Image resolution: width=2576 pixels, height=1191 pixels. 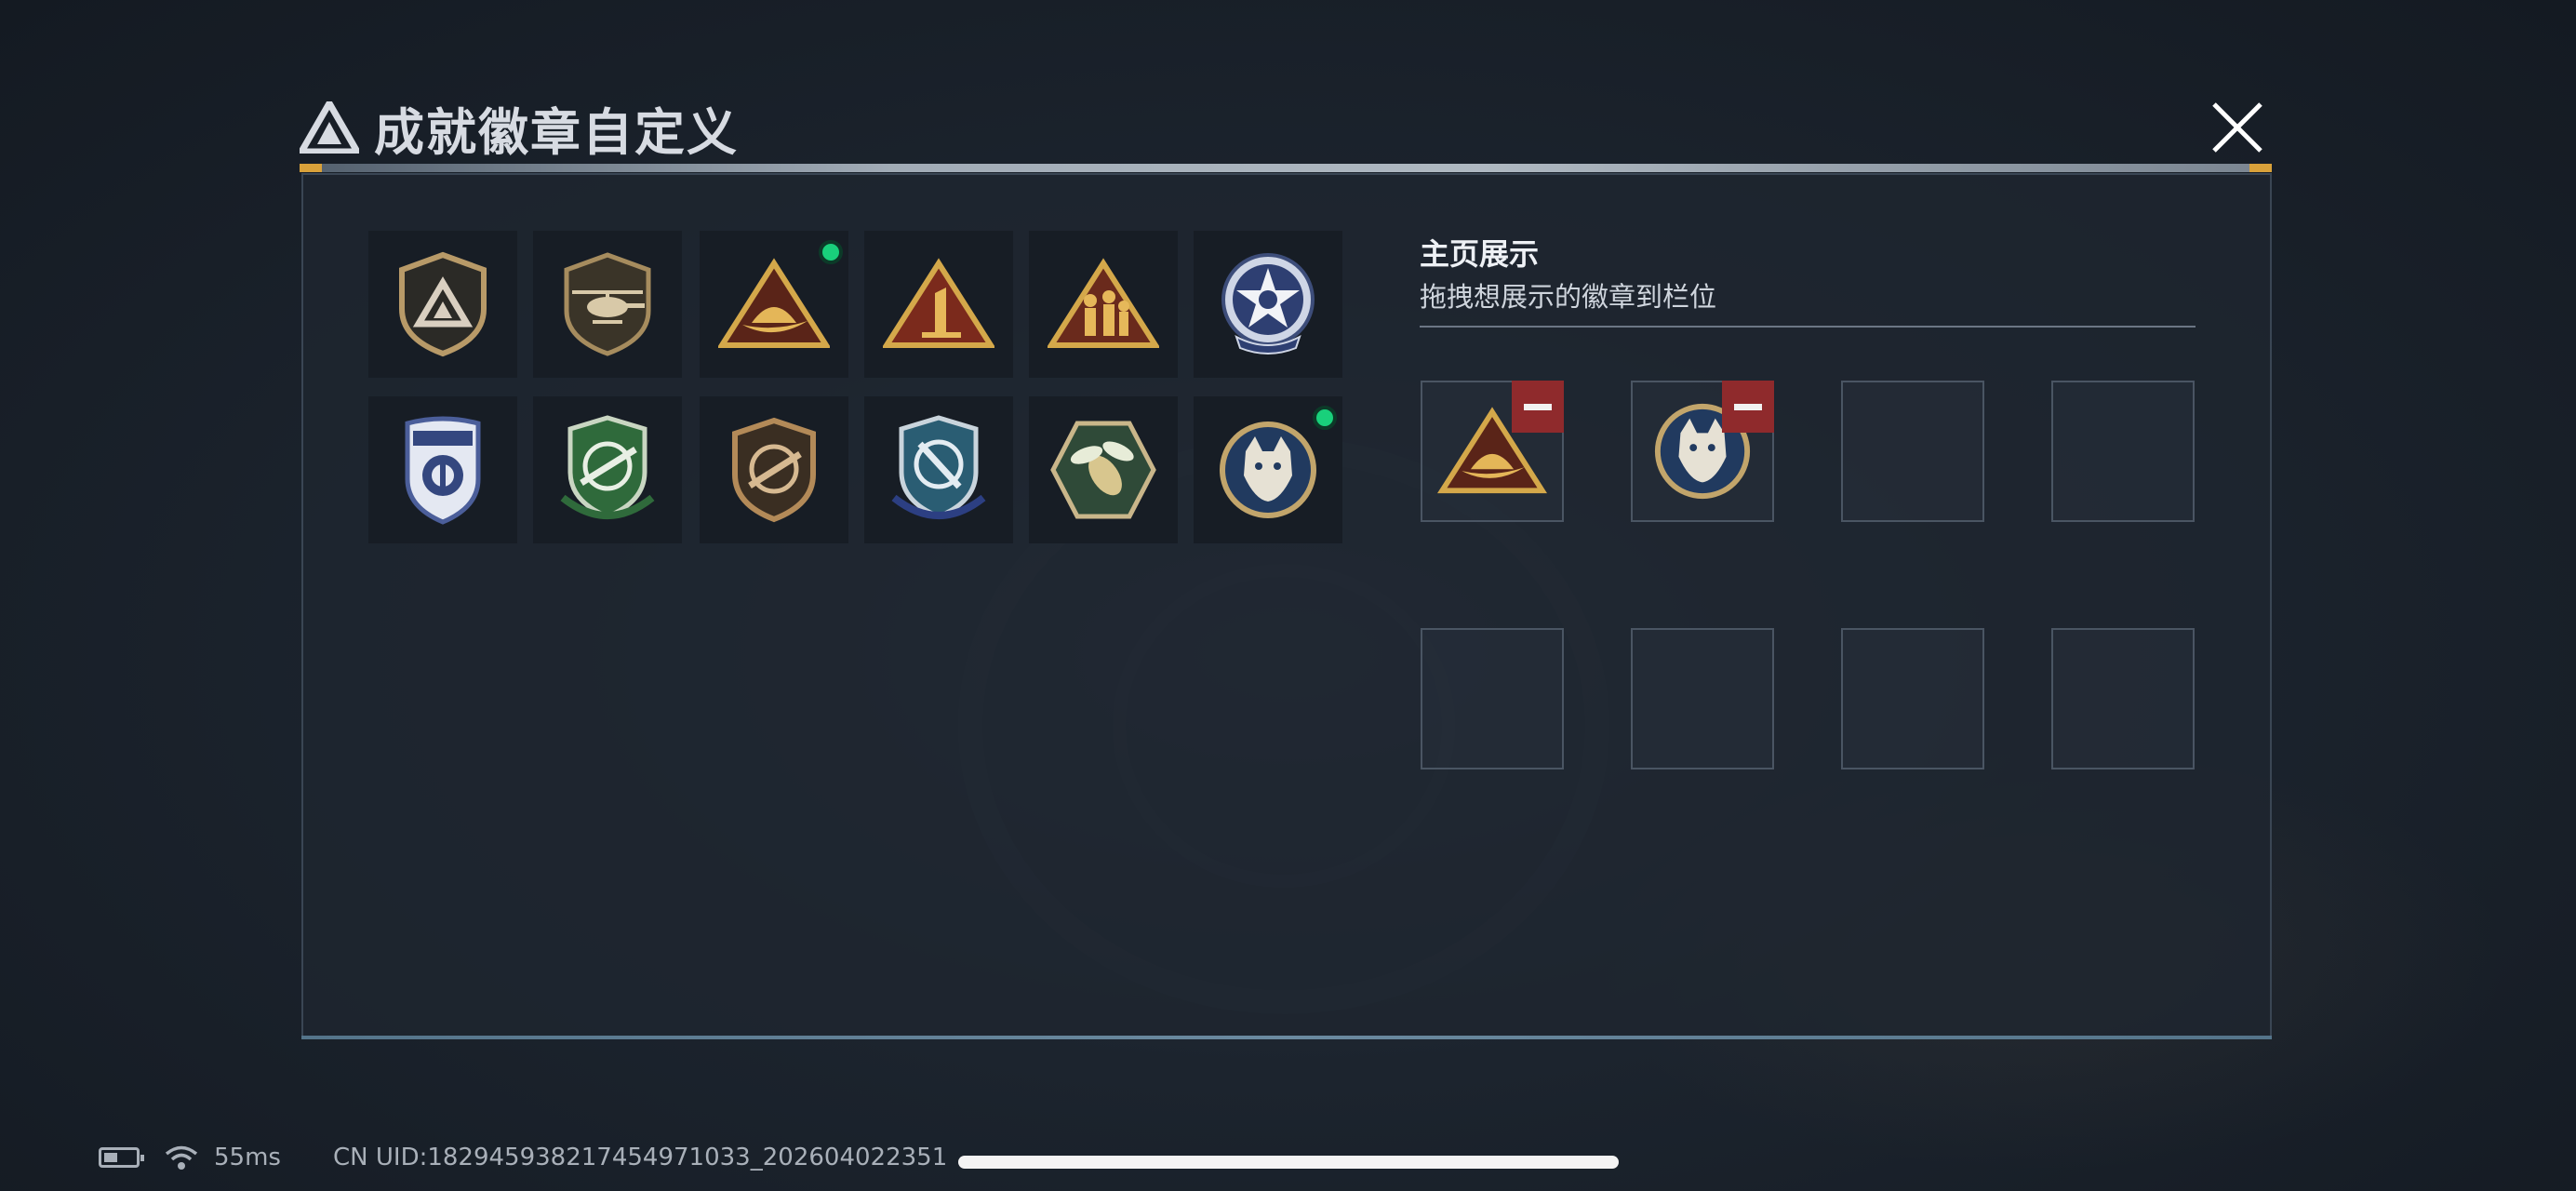 I want to click on status-bar: 55ms, so click(x=190, y=1157).